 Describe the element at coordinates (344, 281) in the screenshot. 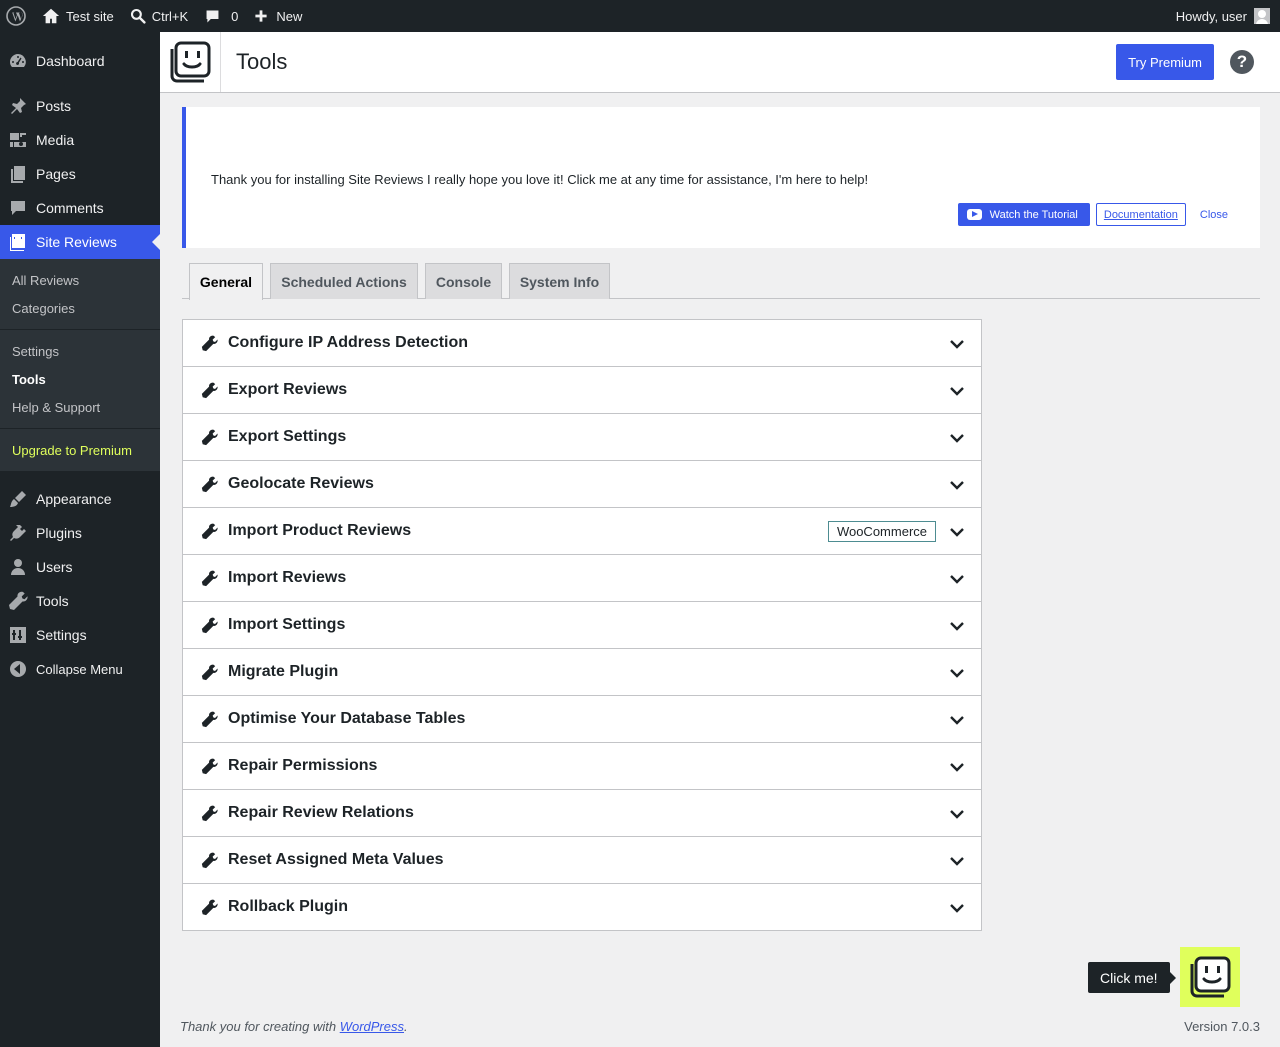

I see `tab-scheduled-actions: Scheduled Actions` at that location.